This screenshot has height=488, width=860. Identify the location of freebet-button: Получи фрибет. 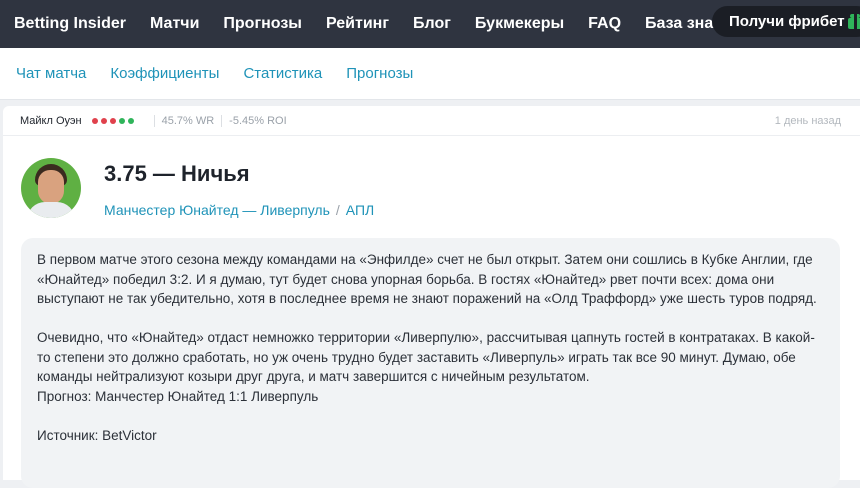
(786, 21).